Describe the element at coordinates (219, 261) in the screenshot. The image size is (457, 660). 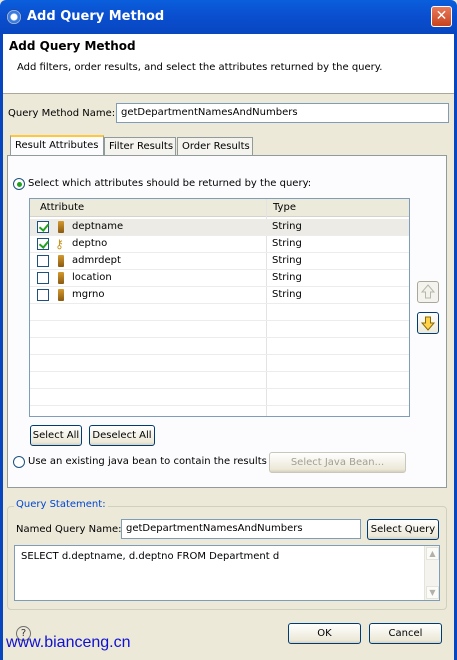
I see `table-row: admrdept String` at that location.